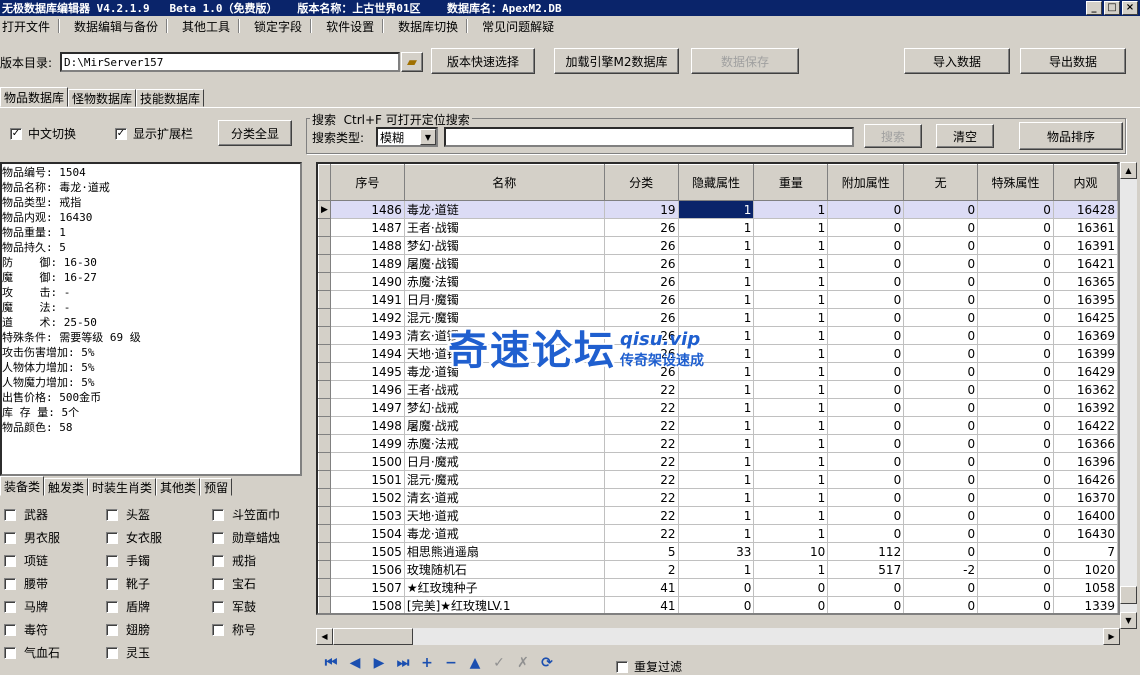 The image size is (1140, 675). Describe the element at coordinates (367, 299) in the screenshot. I see `table-cell: 1491` at that location.